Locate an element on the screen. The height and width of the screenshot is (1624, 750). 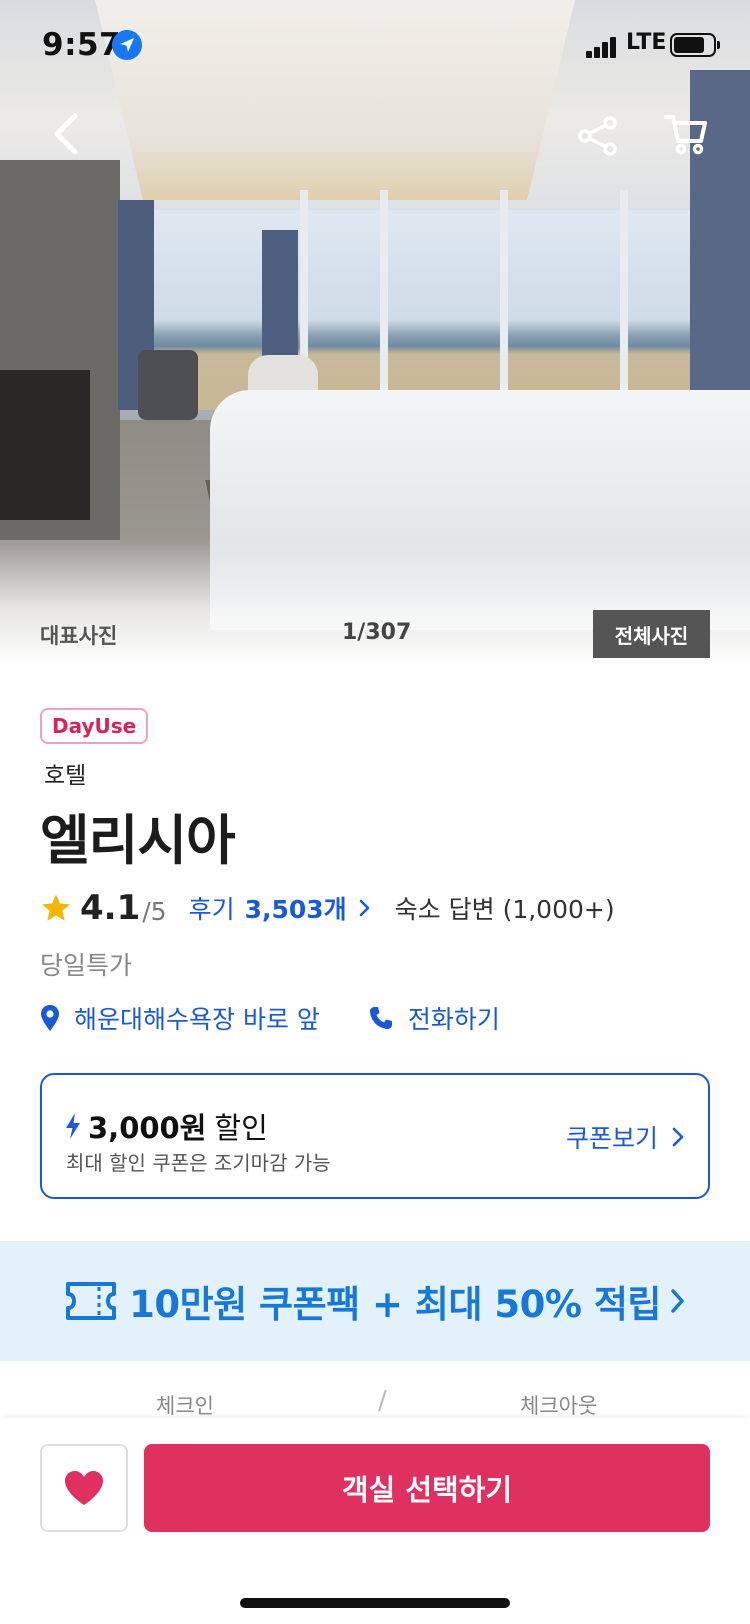
rating-score: 4.1 is located at coordinates (110, 908).